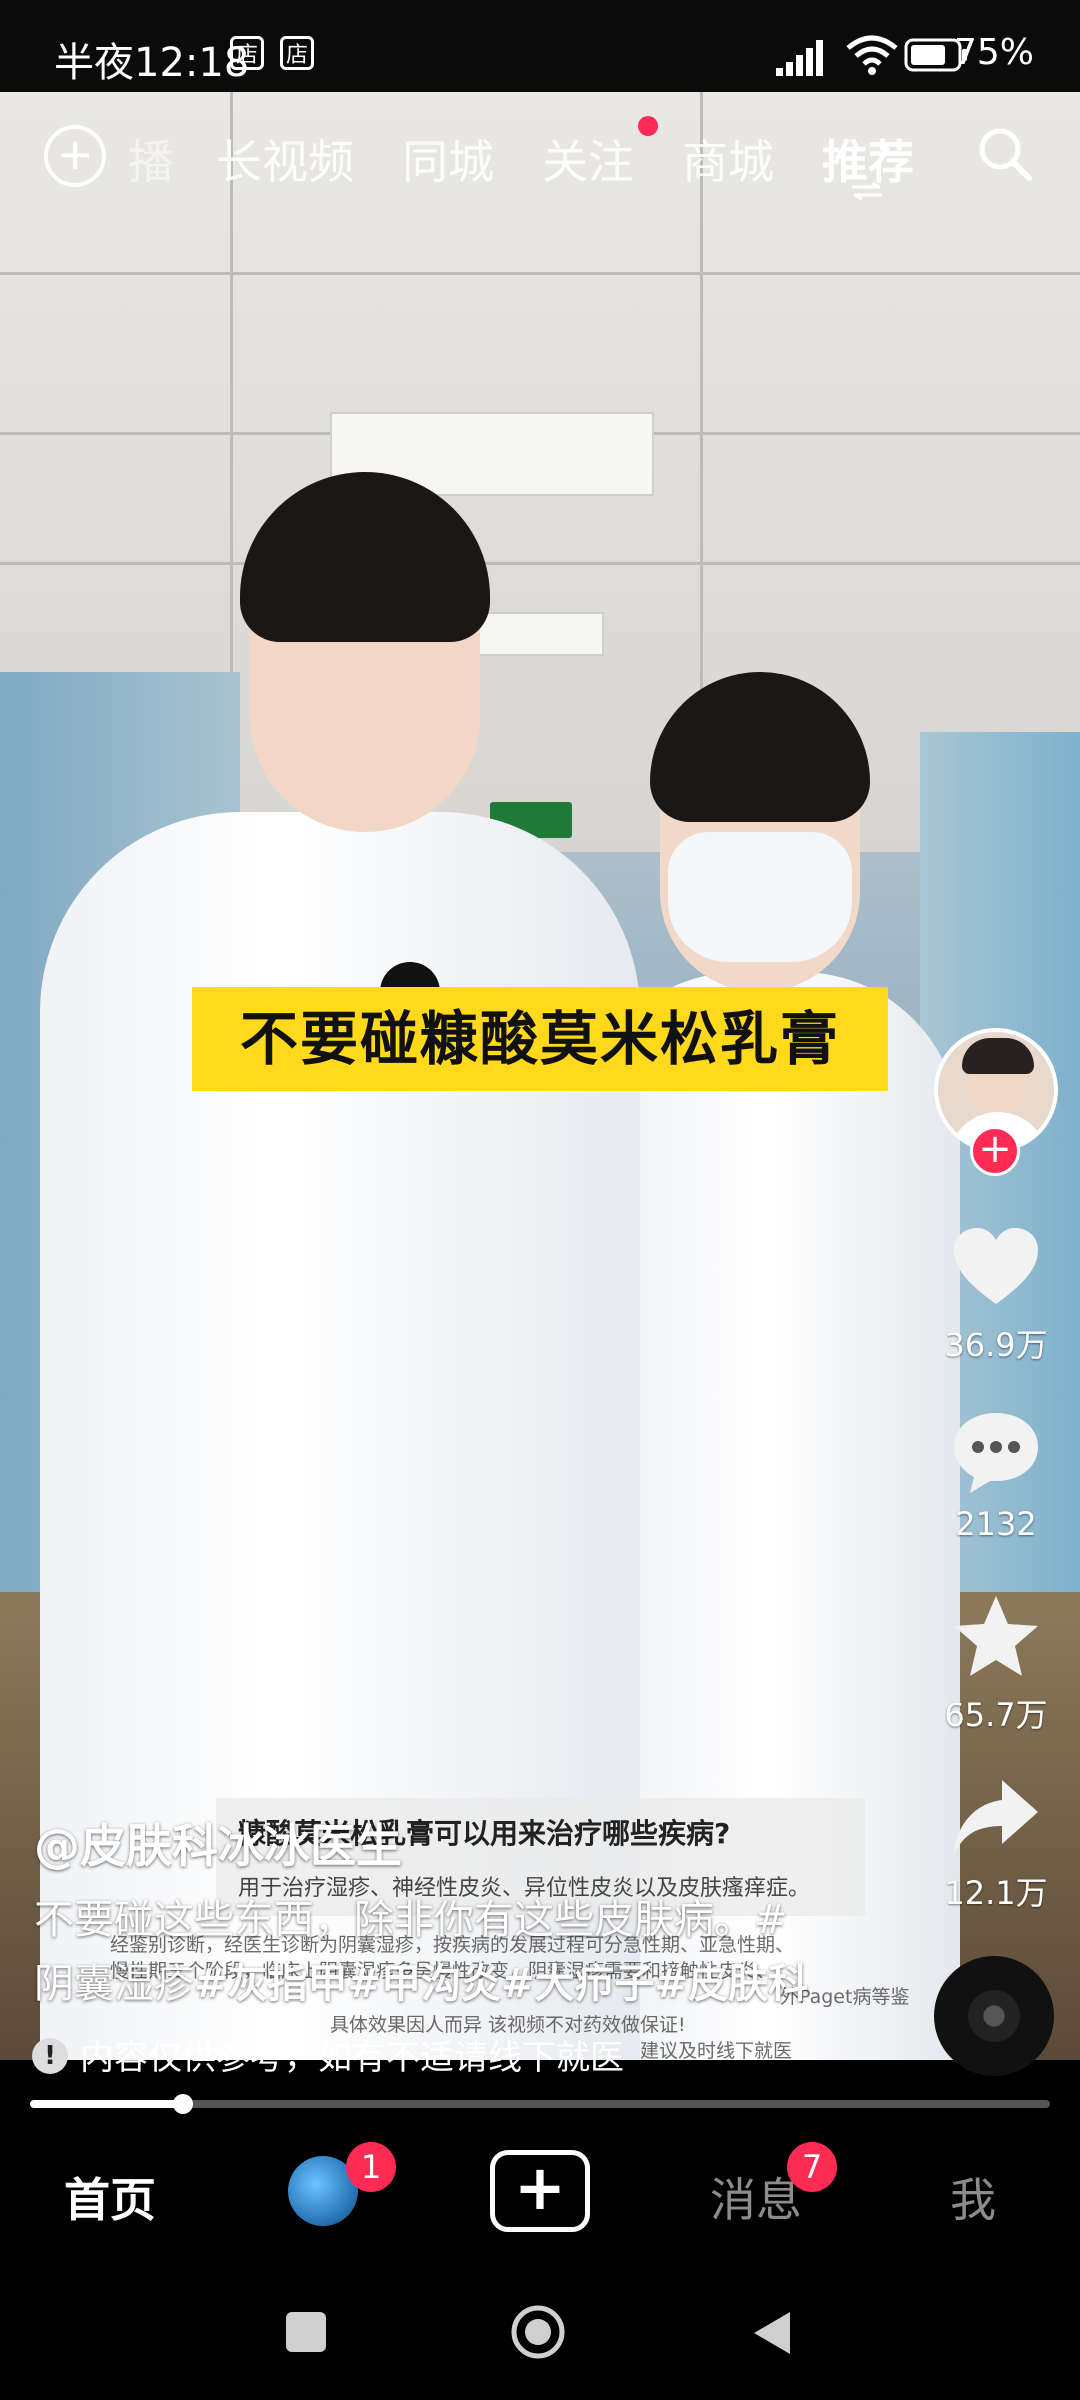 The image size is (1080, 2400). What do you see at coordinates (151, 159) in the screenshot?
I see `tab-partial: 播` at bounding box center [151, 159].